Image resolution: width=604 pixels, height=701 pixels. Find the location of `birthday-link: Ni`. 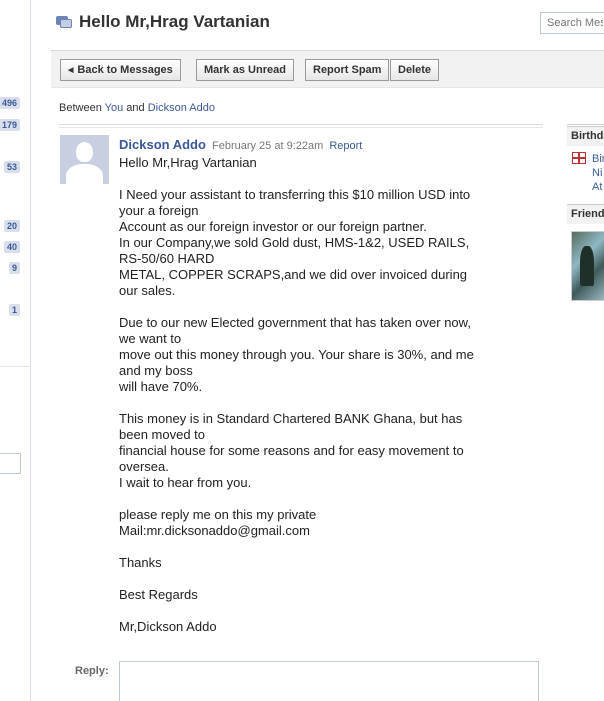

birthday-link: Ni is located at coordinates (597, 173).